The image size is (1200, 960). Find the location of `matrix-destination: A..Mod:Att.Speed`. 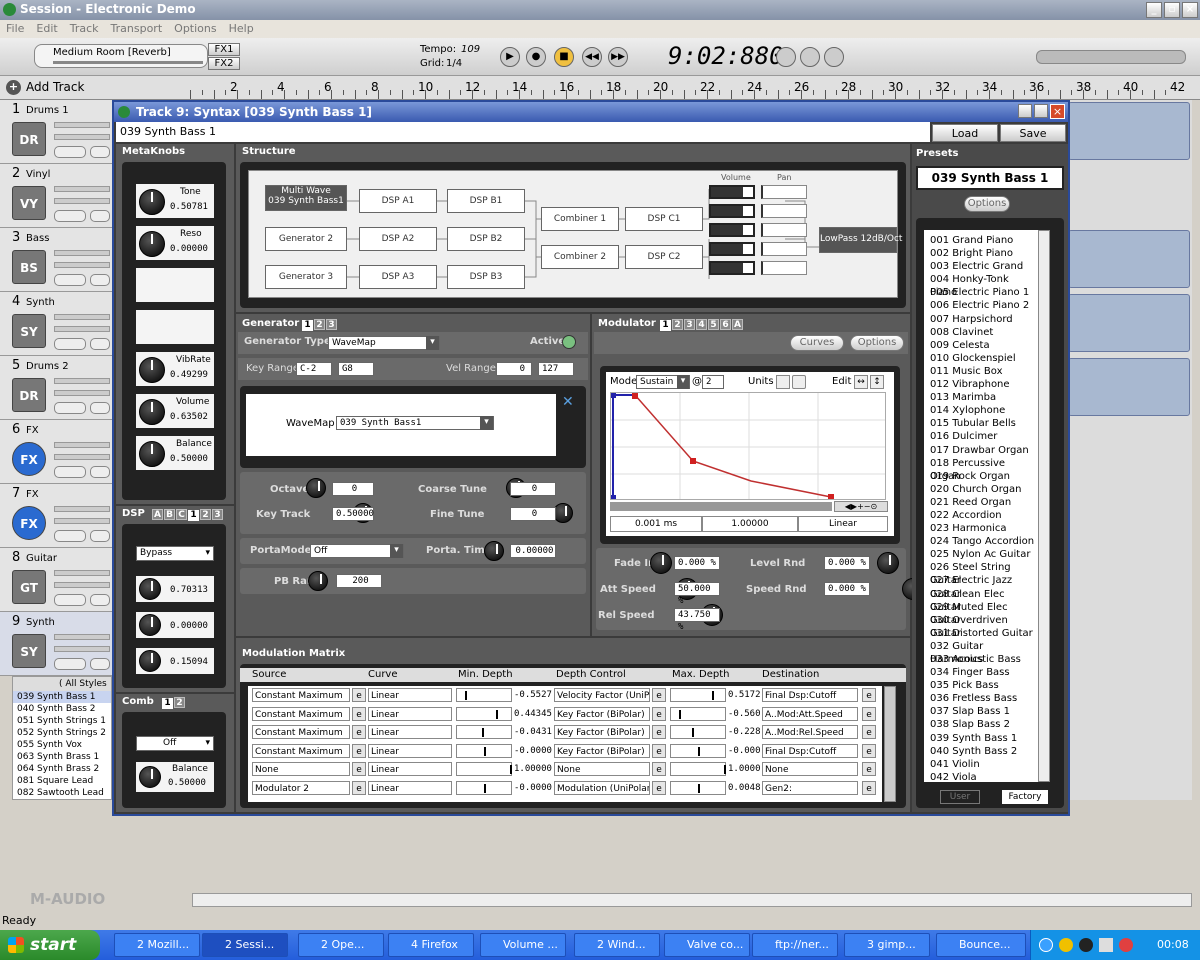

matrix-destination: A..Mod:Att.Speed is located at coordinates (810, 713).